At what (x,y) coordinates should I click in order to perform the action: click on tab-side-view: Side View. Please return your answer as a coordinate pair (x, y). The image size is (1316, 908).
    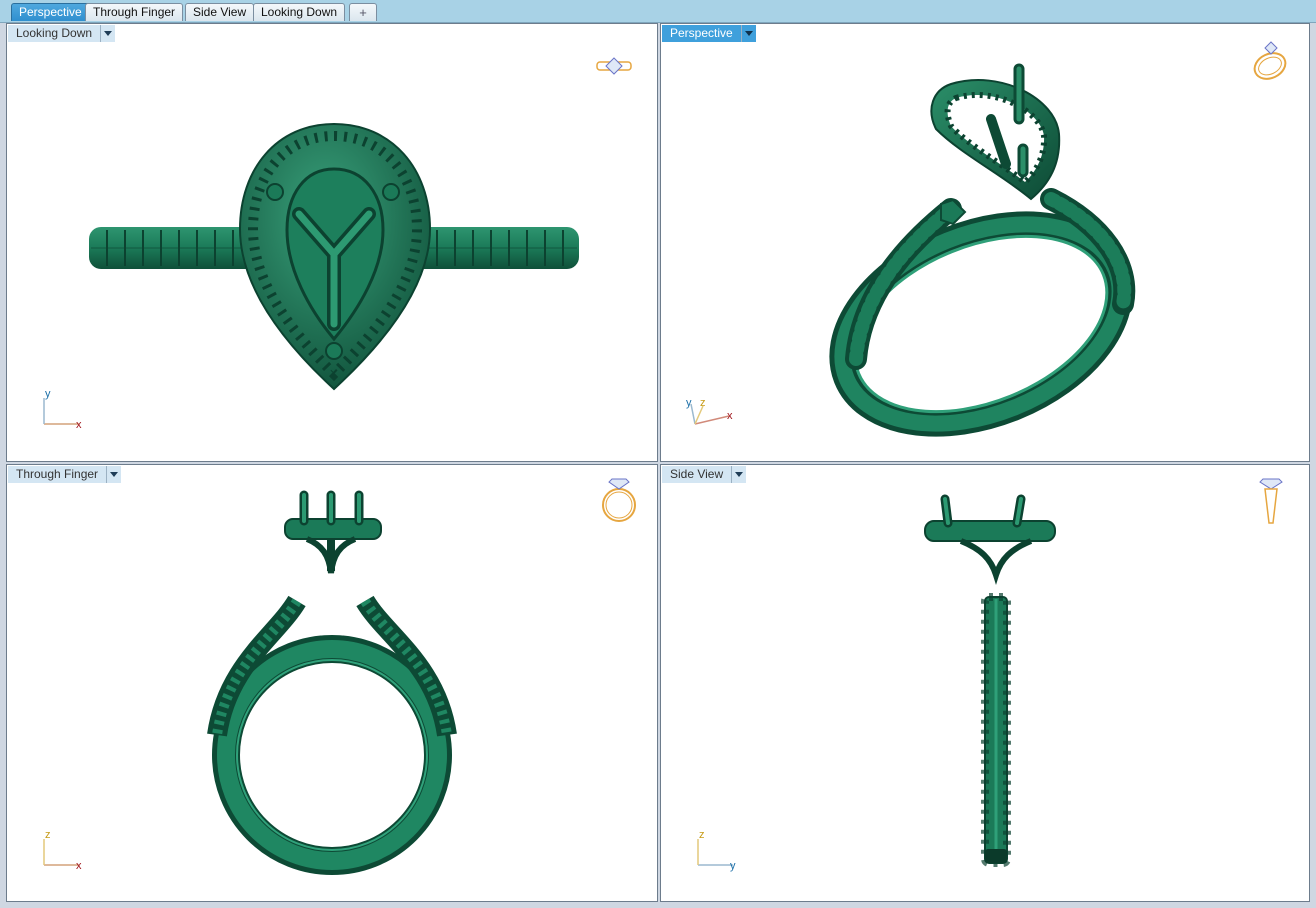
    Looking at the image, I should click on (220, 12).